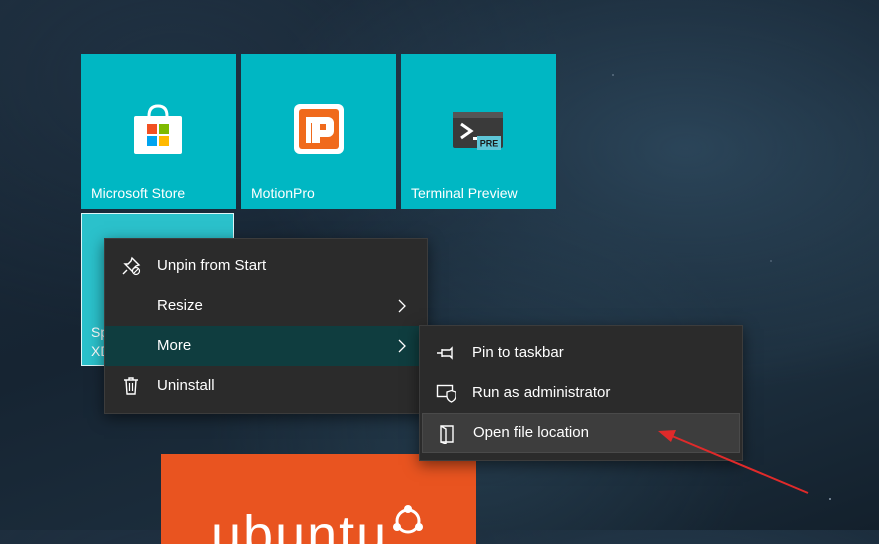  I want to click on tile-microsoft-store: Microsoft Store, so click(158, 131).